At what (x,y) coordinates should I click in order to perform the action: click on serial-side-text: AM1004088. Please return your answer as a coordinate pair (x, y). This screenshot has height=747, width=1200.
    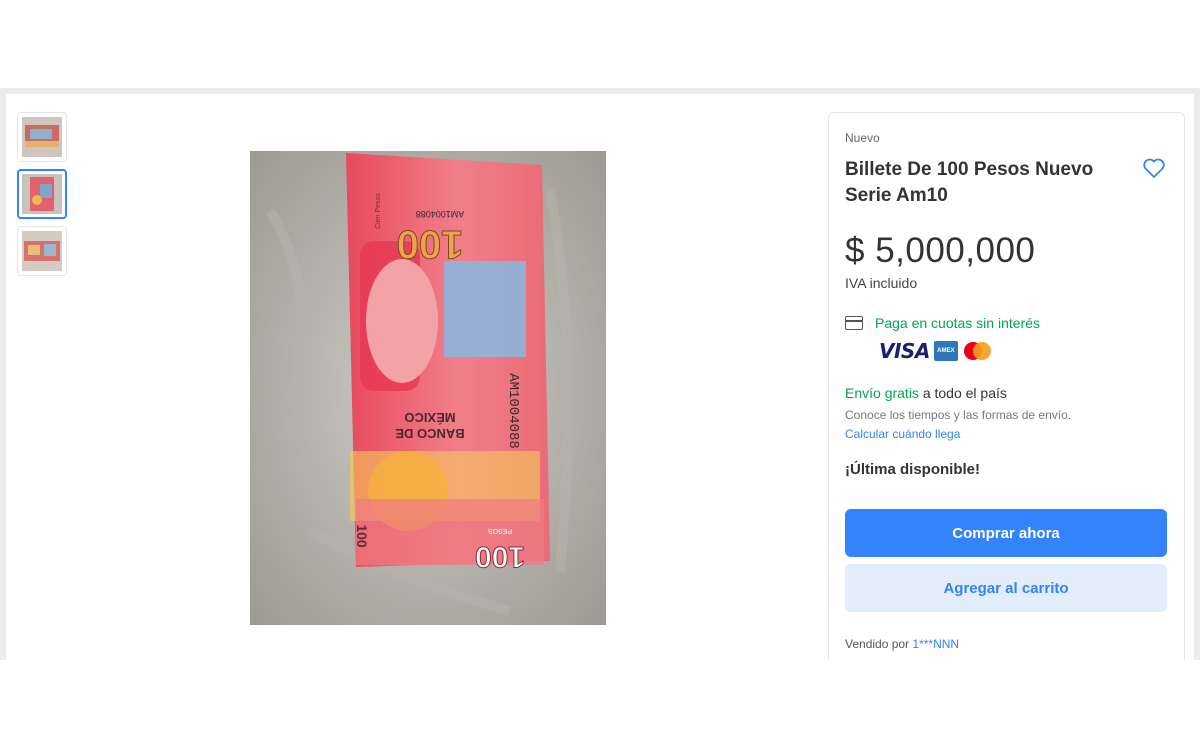
    Looking at the image, I should click on (513, 411).